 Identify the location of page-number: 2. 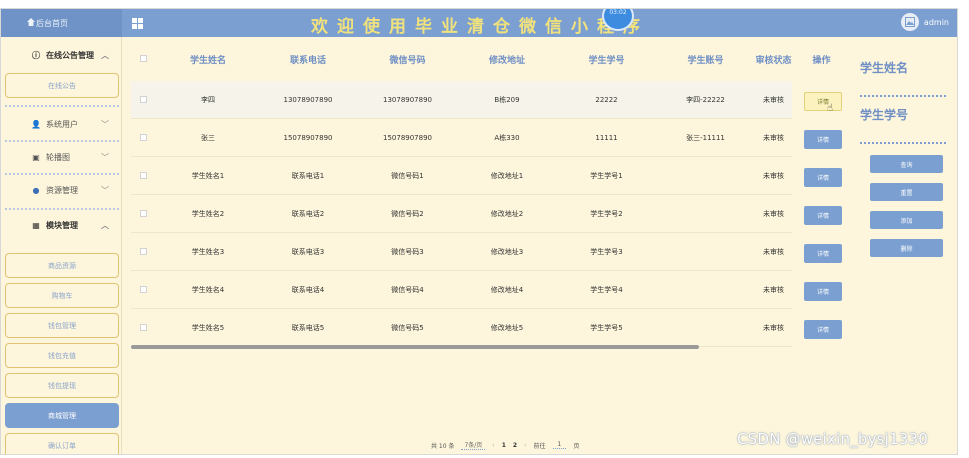
(515, 445).